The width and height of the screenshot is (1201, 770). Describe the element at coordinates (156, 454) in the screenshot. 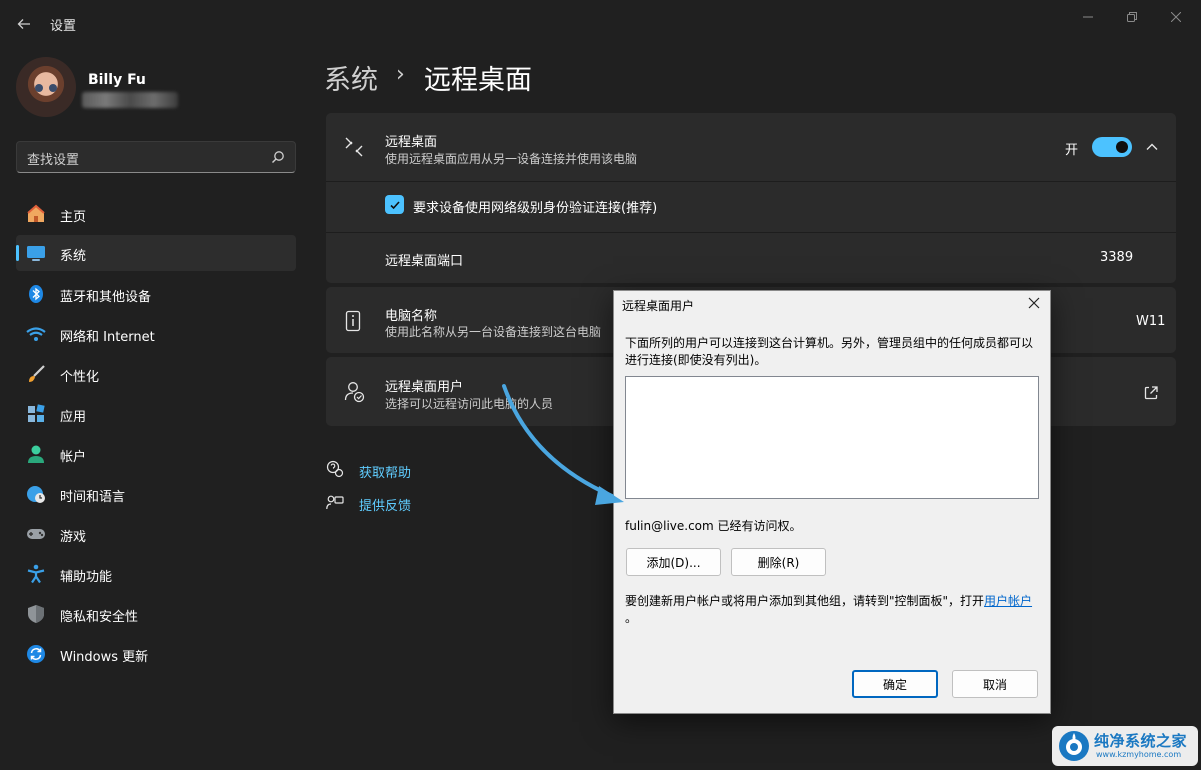

I see `nav-item-accounts: 帐户` at that location.